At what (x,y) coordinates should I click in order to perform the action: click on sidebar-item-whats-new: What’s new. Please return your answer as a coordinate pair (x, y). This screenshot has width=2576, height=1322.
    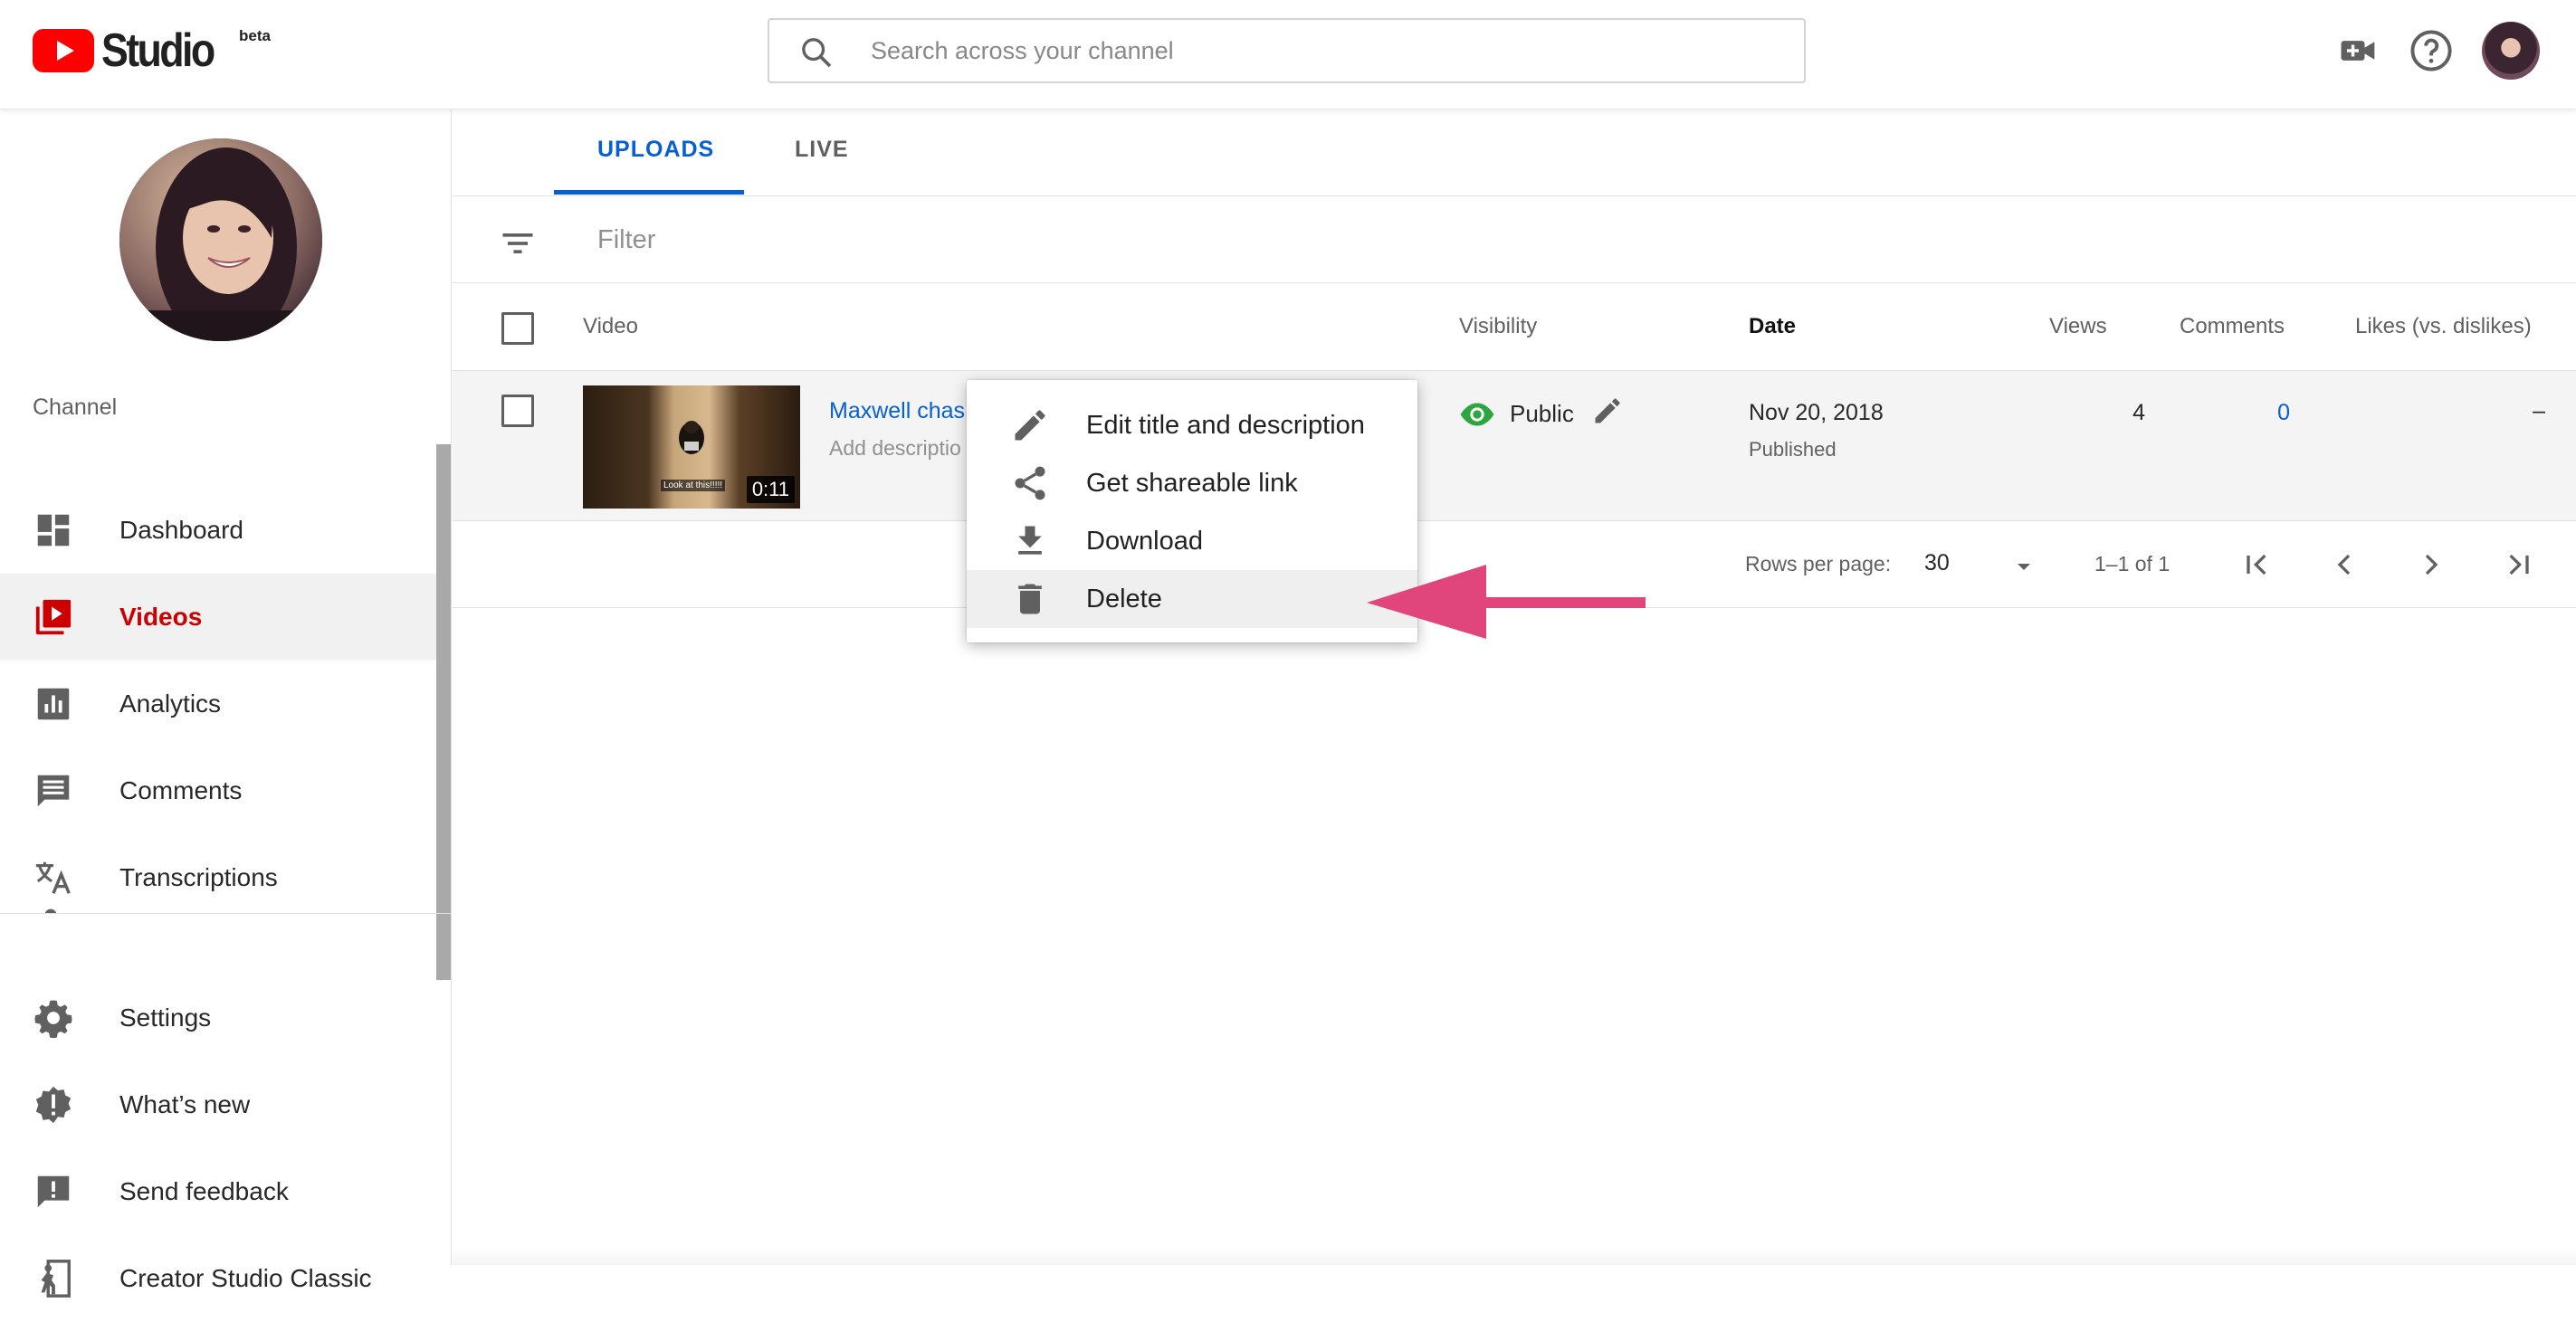
    Looking at the image, I should click on (222, 1104).